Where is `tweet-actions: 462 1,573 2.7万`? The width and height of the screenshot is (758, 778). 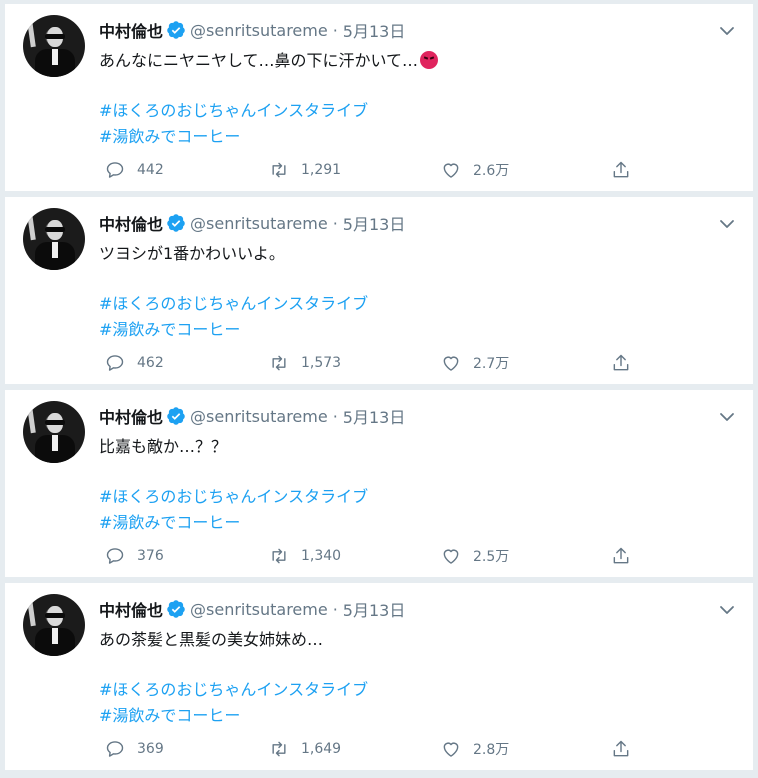 tweet-actions: 462 1,573 2.7万 is located at coordinates (369, 363).